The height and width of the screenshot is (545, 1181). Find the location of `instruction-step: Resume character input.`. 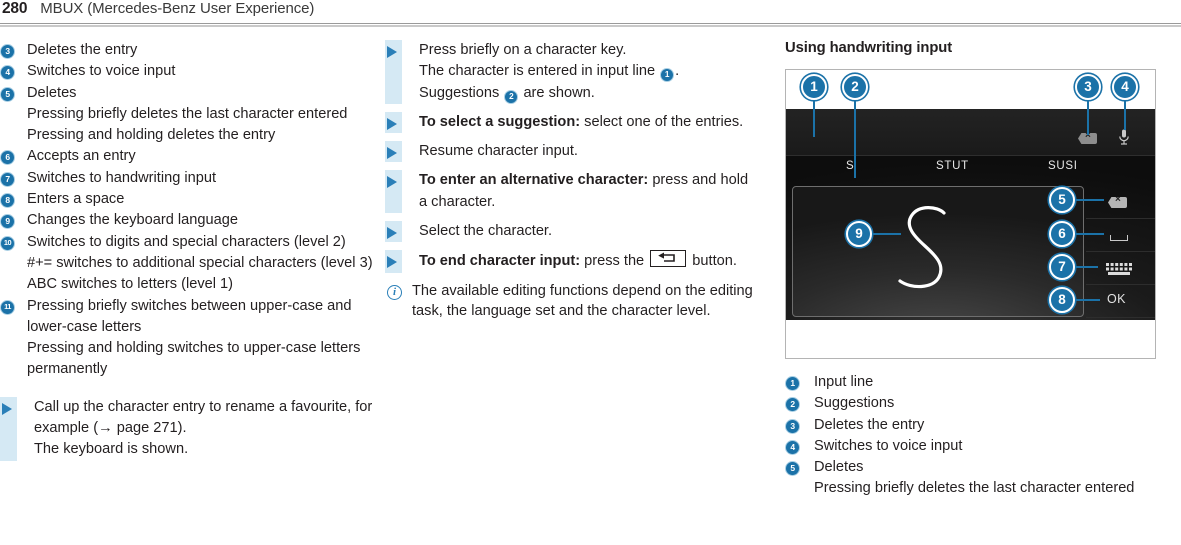

instruction-step: Resume character input. is located at coordinates (572, 152).